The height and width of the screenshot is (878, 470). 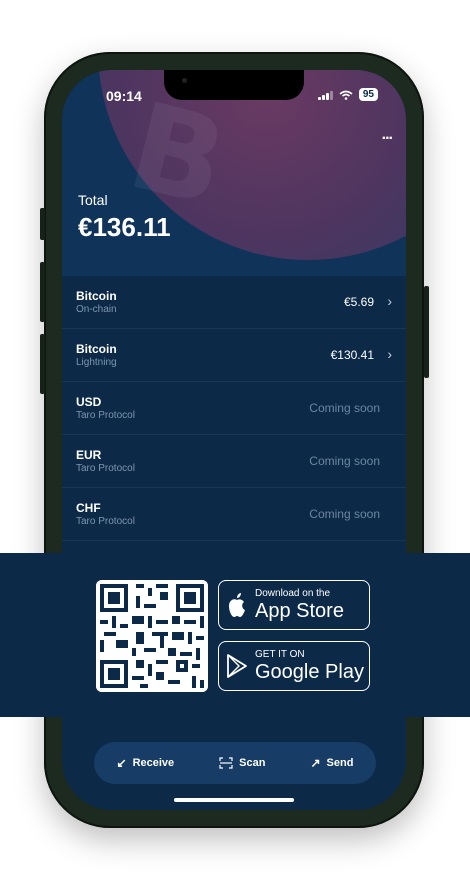 I want to click on asset-row-bitcoin-lightning: Bitcoin Lightning €130.41 ›, so click(x=234, y=355).